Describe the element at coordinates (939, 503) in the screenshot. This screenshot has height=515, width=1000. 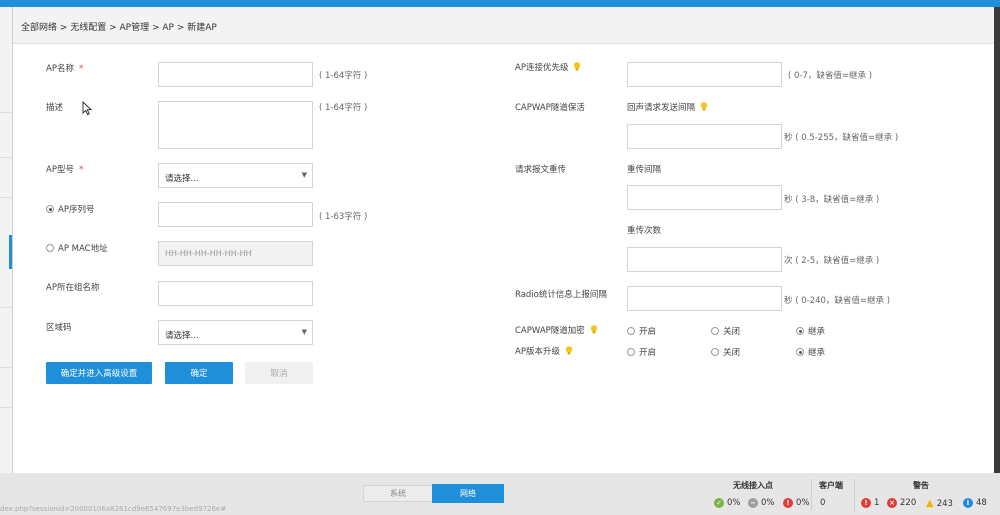
I see `alarm-minor-stat: ▲ 243` at that location.